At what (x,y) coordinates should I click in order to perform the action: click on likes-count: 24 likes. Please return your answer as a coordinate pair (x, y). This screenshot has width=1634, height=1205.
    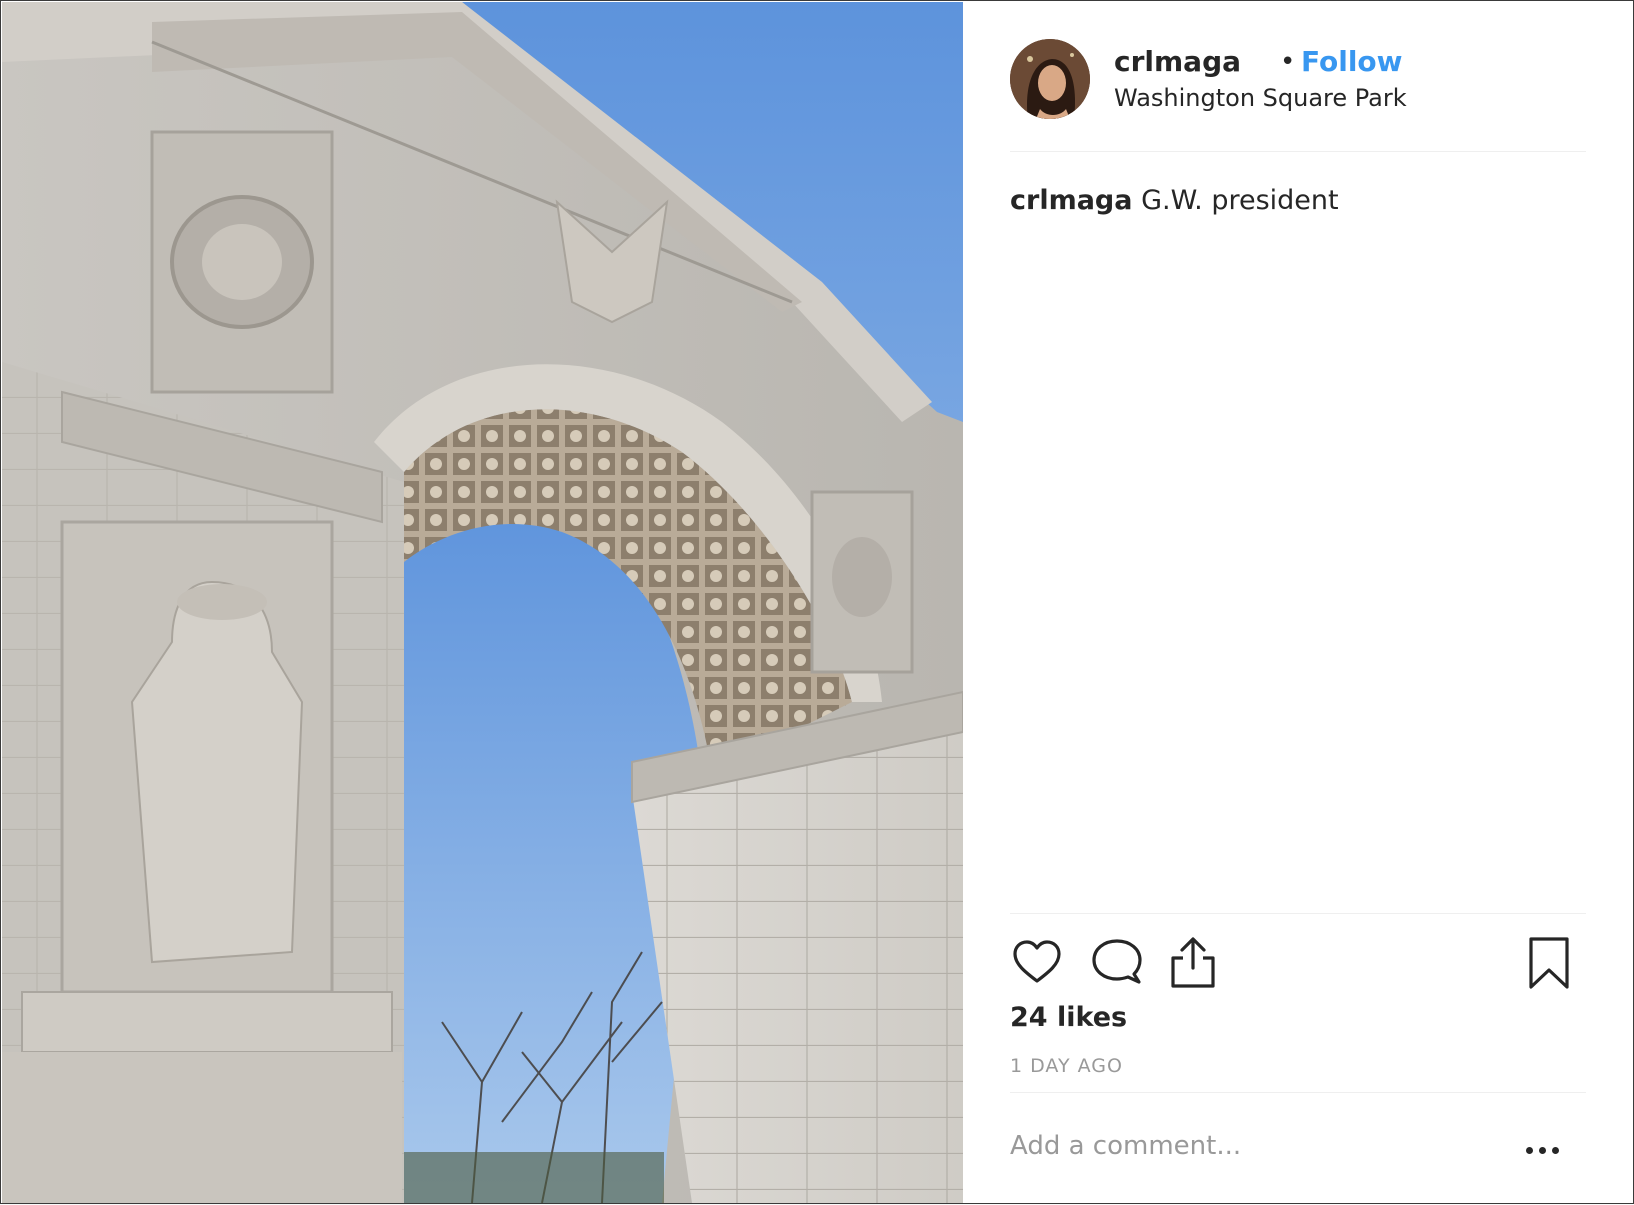
    Looking at the image, I should click on (1068, 1017).